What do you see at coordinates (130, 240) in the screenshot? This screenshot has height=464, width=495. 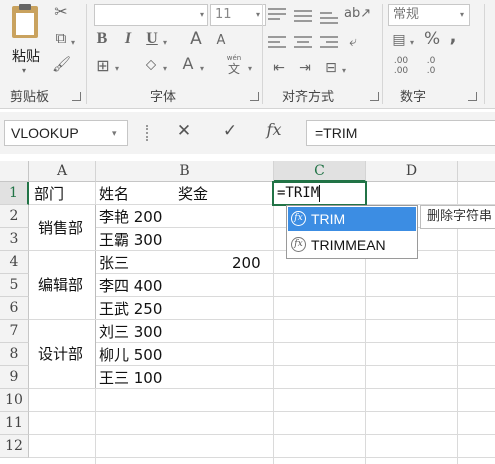 I see `cell-b3: 王霸 300` at bounding box center [130, 240].